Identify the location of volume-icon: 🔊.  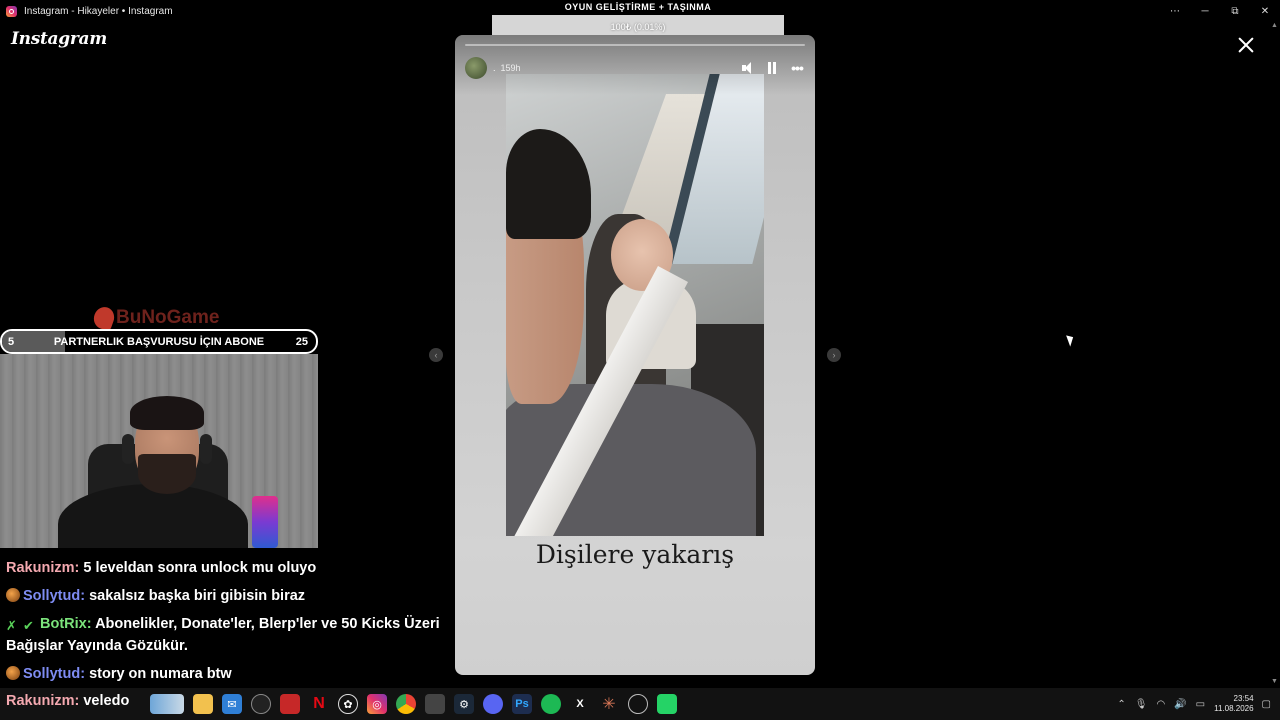
(1180, 704).